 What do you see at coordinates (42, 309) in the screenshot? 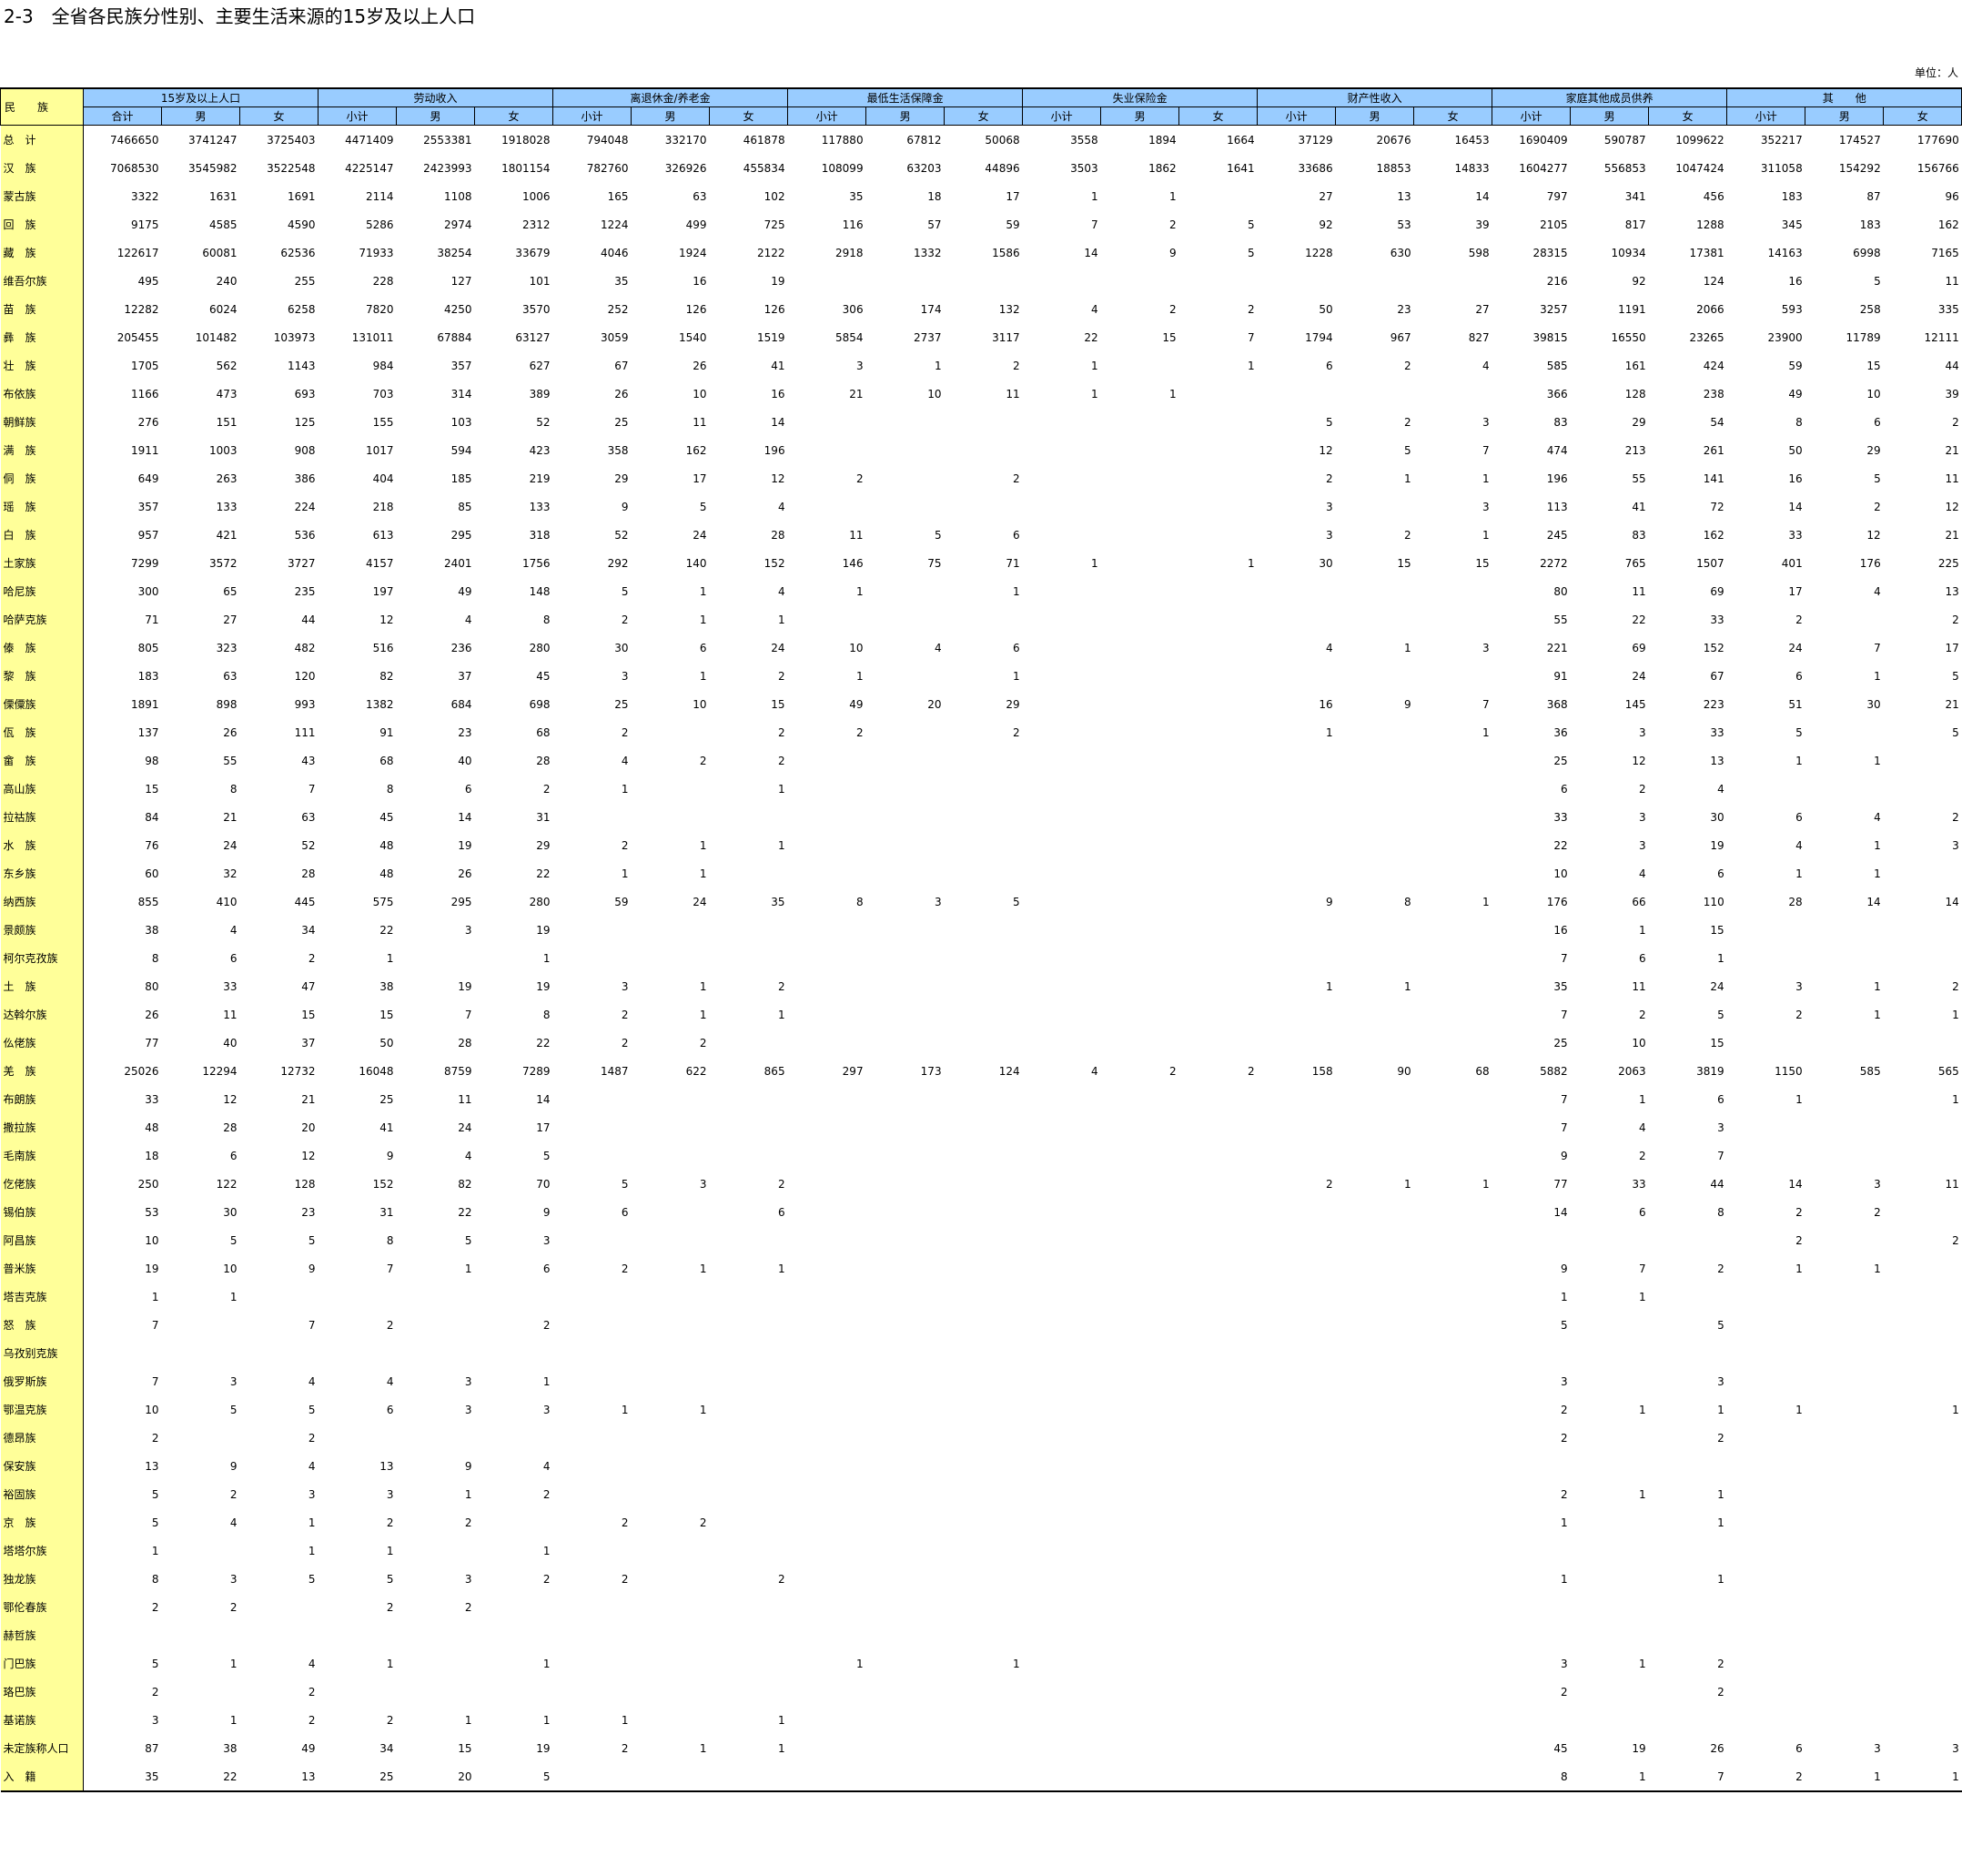
I see `ethnicity-label: 苗 族` at bounding box center [42, 309].